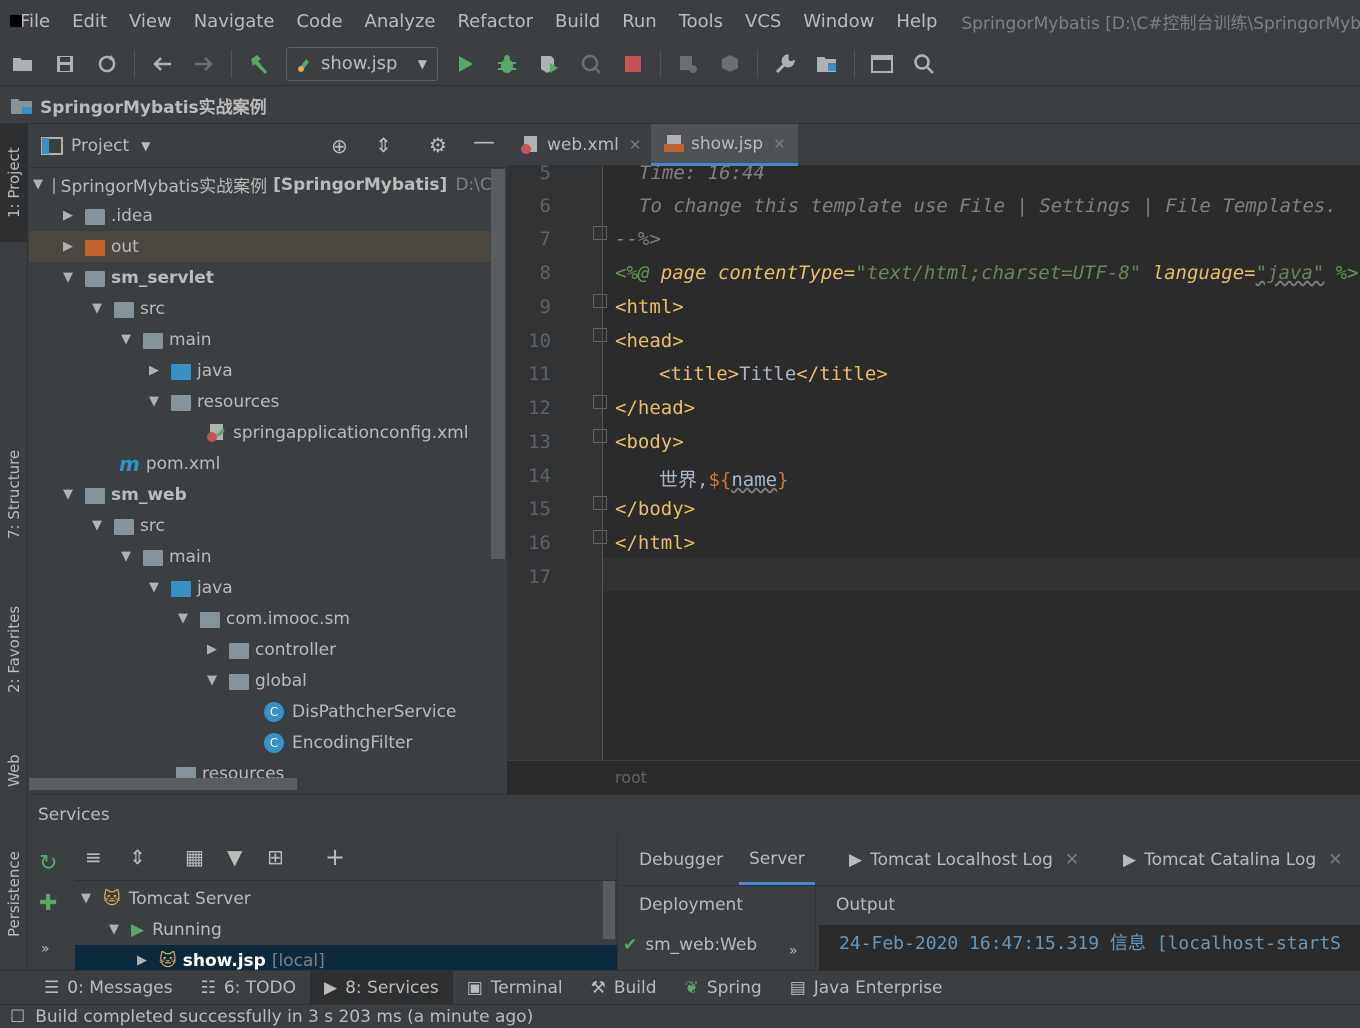 This screenshot has height=1028, width=1360. I want to click on project-scrollbar, so click(498, 364).